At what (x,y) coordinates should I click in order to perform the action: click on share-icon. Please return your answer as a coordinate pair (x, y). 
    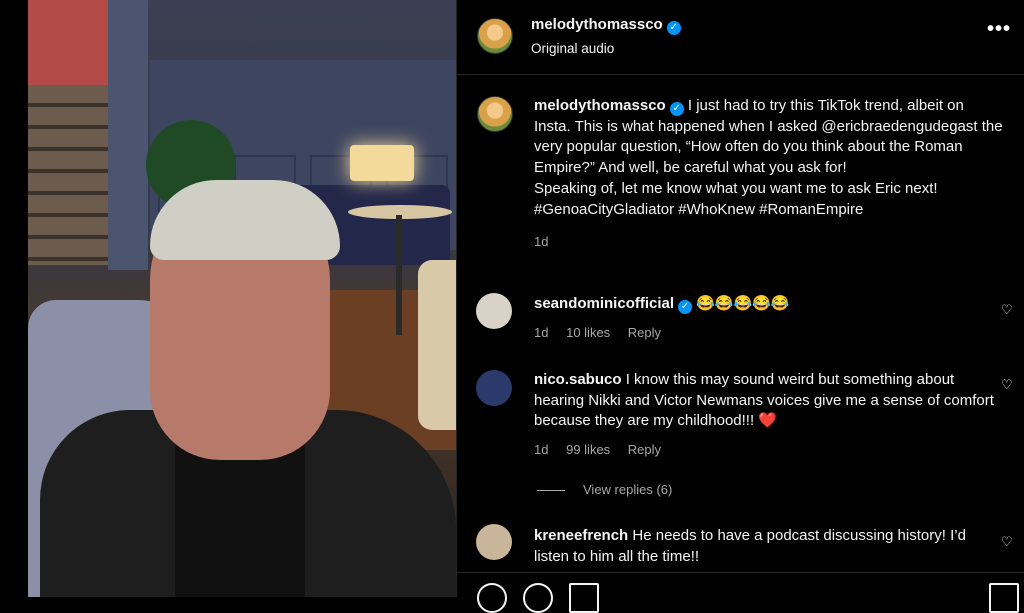
    Looking at the image, I should click on (584, 598).